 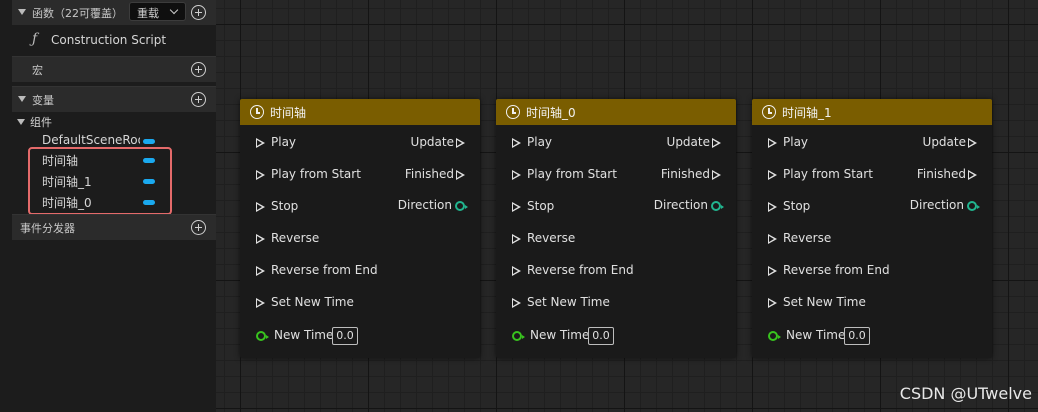 What do you see at coordinates (47, 228) in the screenshot?
I see `event-dispatchers-label: 事件分发器` at bounding box center [47, 228].